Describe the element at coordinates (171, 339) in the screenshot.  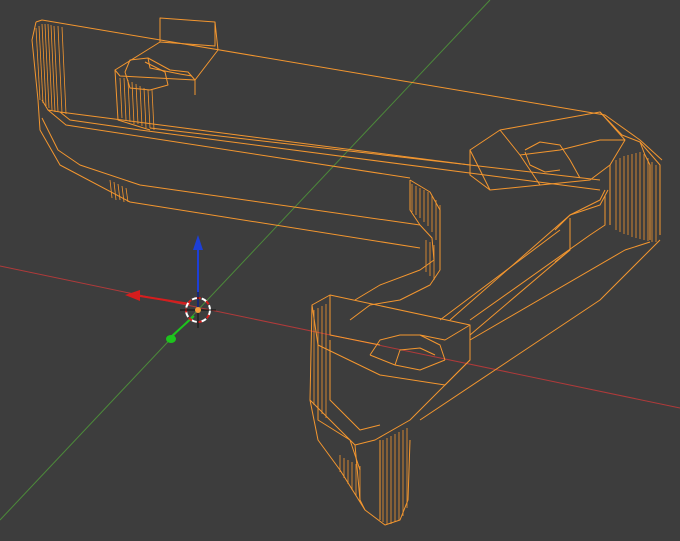
I see `gizmo-y-arrow` at that location.